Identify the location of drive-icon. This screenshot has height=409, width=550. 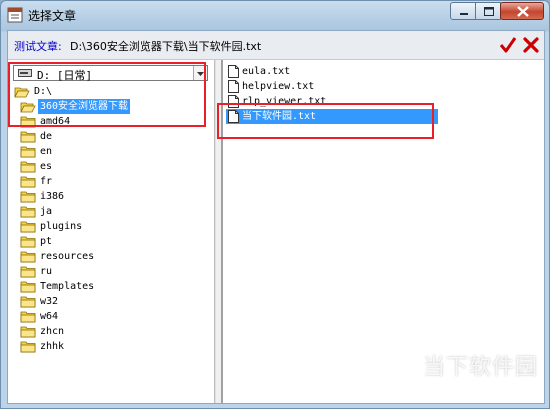
(25, 73).